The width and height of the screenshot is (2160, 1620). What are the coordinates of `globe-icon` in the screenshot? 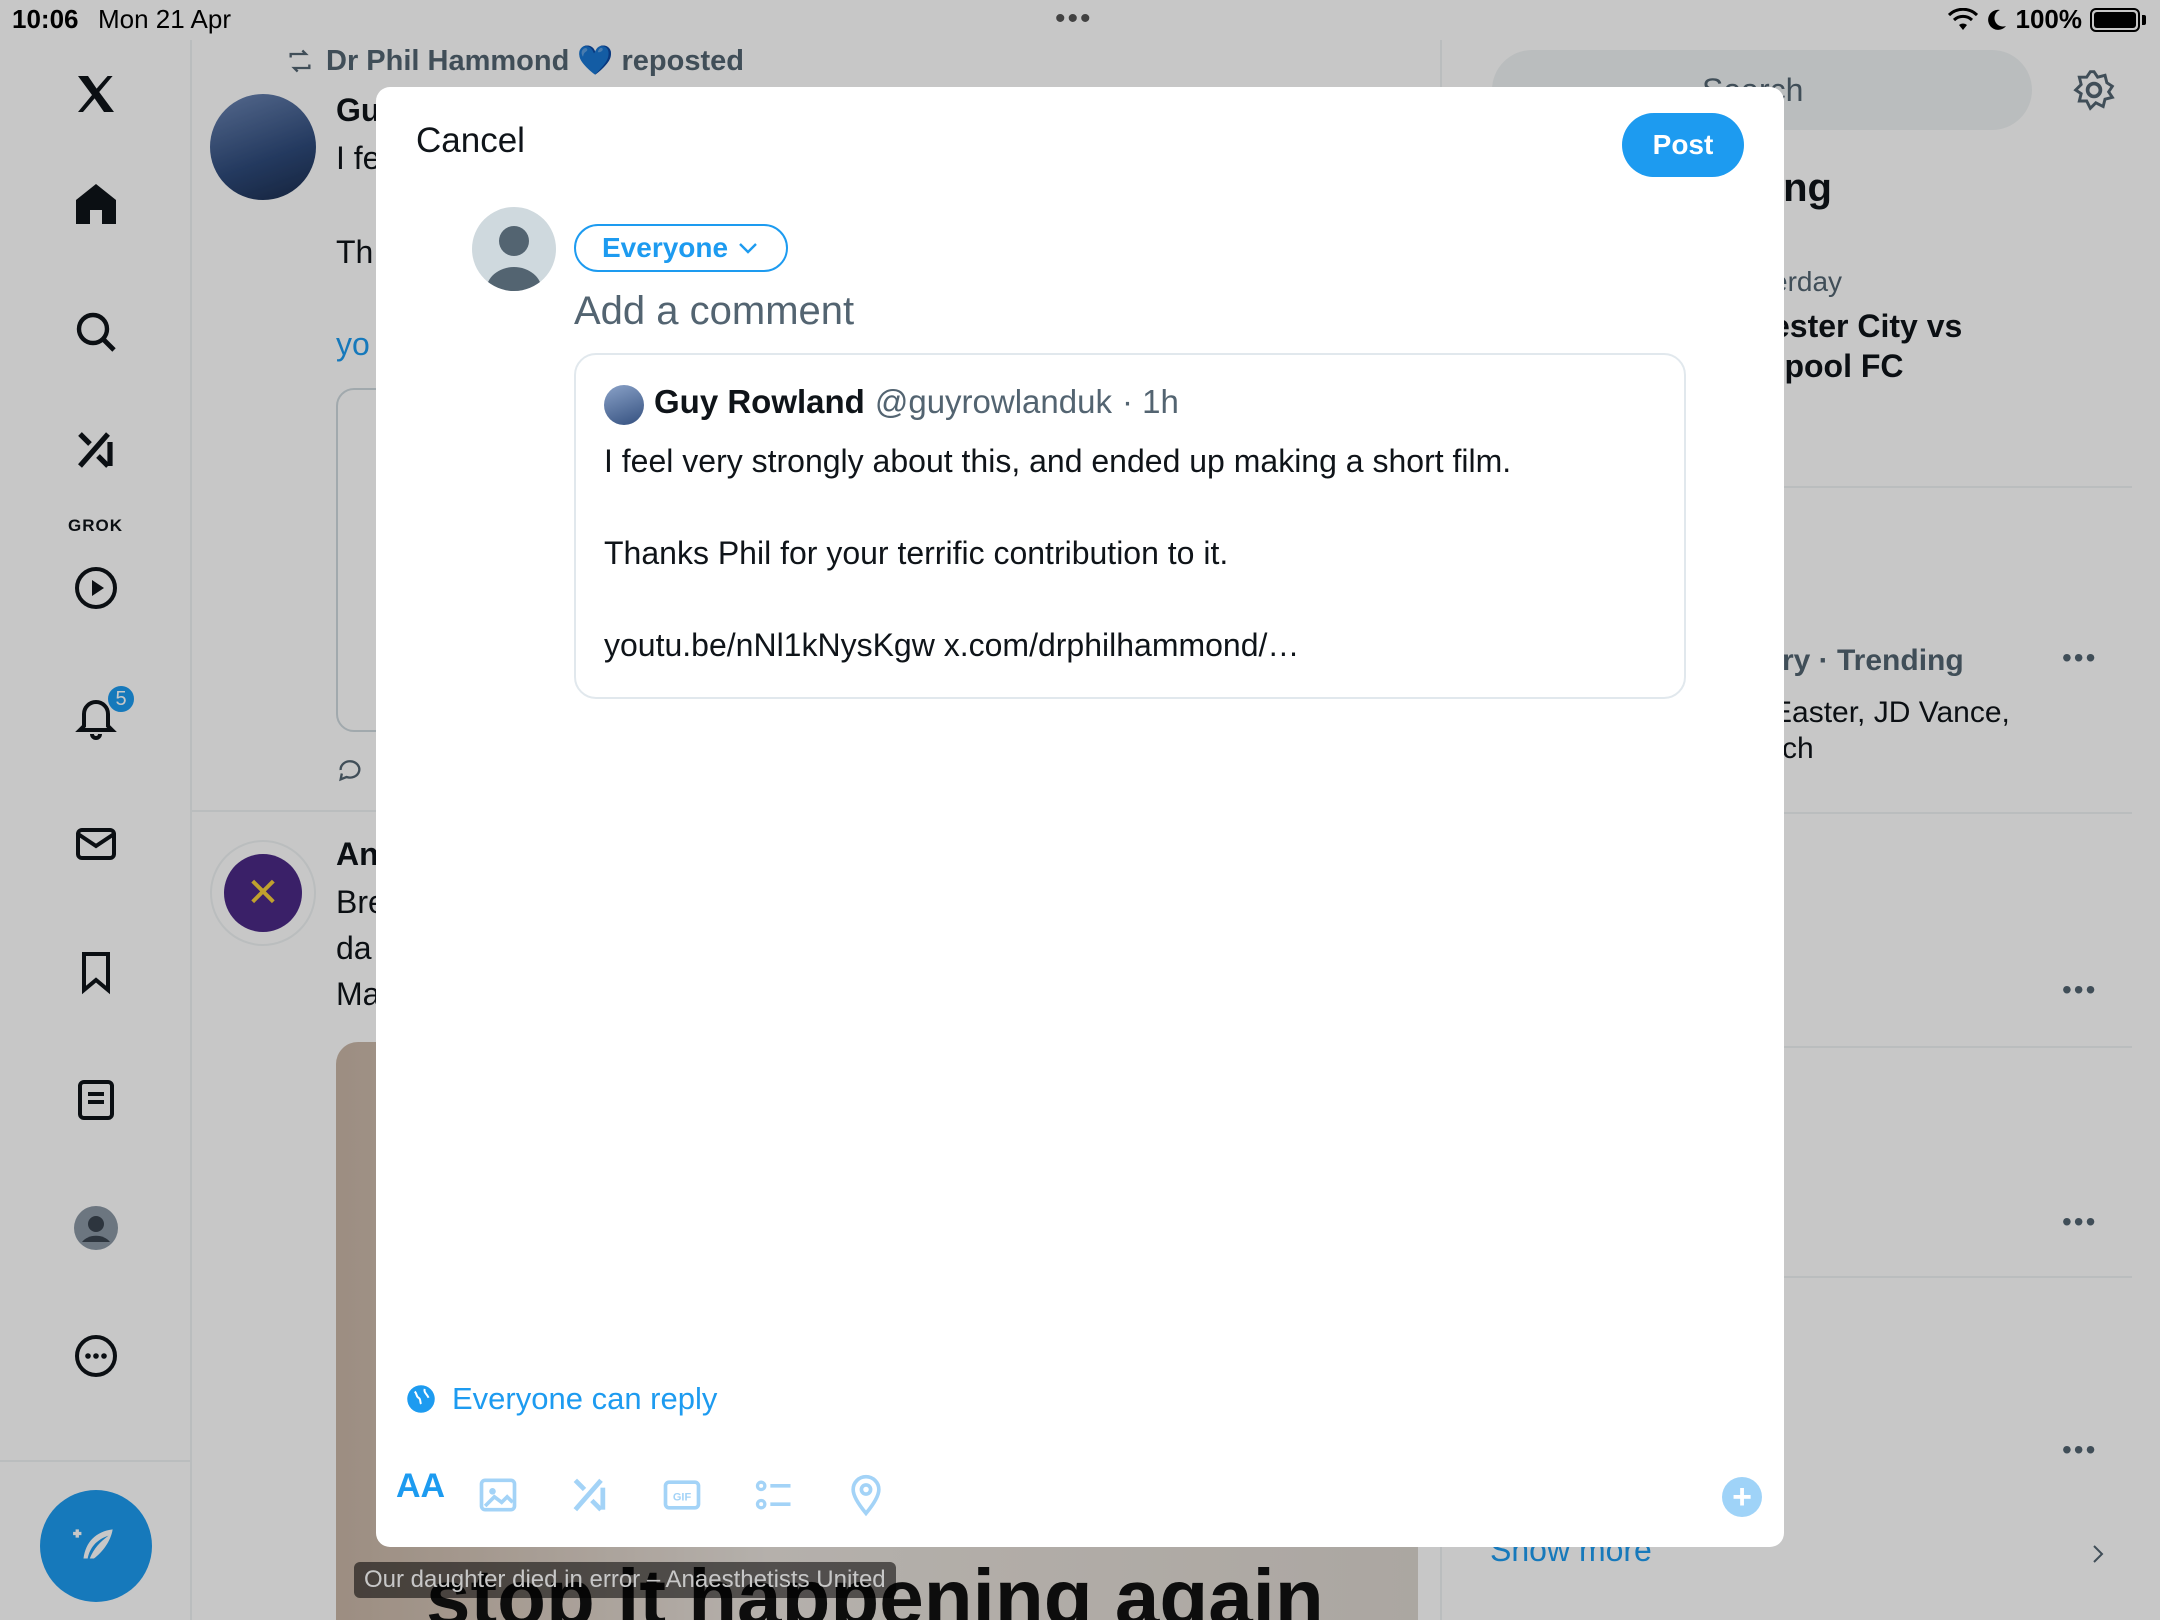 It's located at (421, 1399).